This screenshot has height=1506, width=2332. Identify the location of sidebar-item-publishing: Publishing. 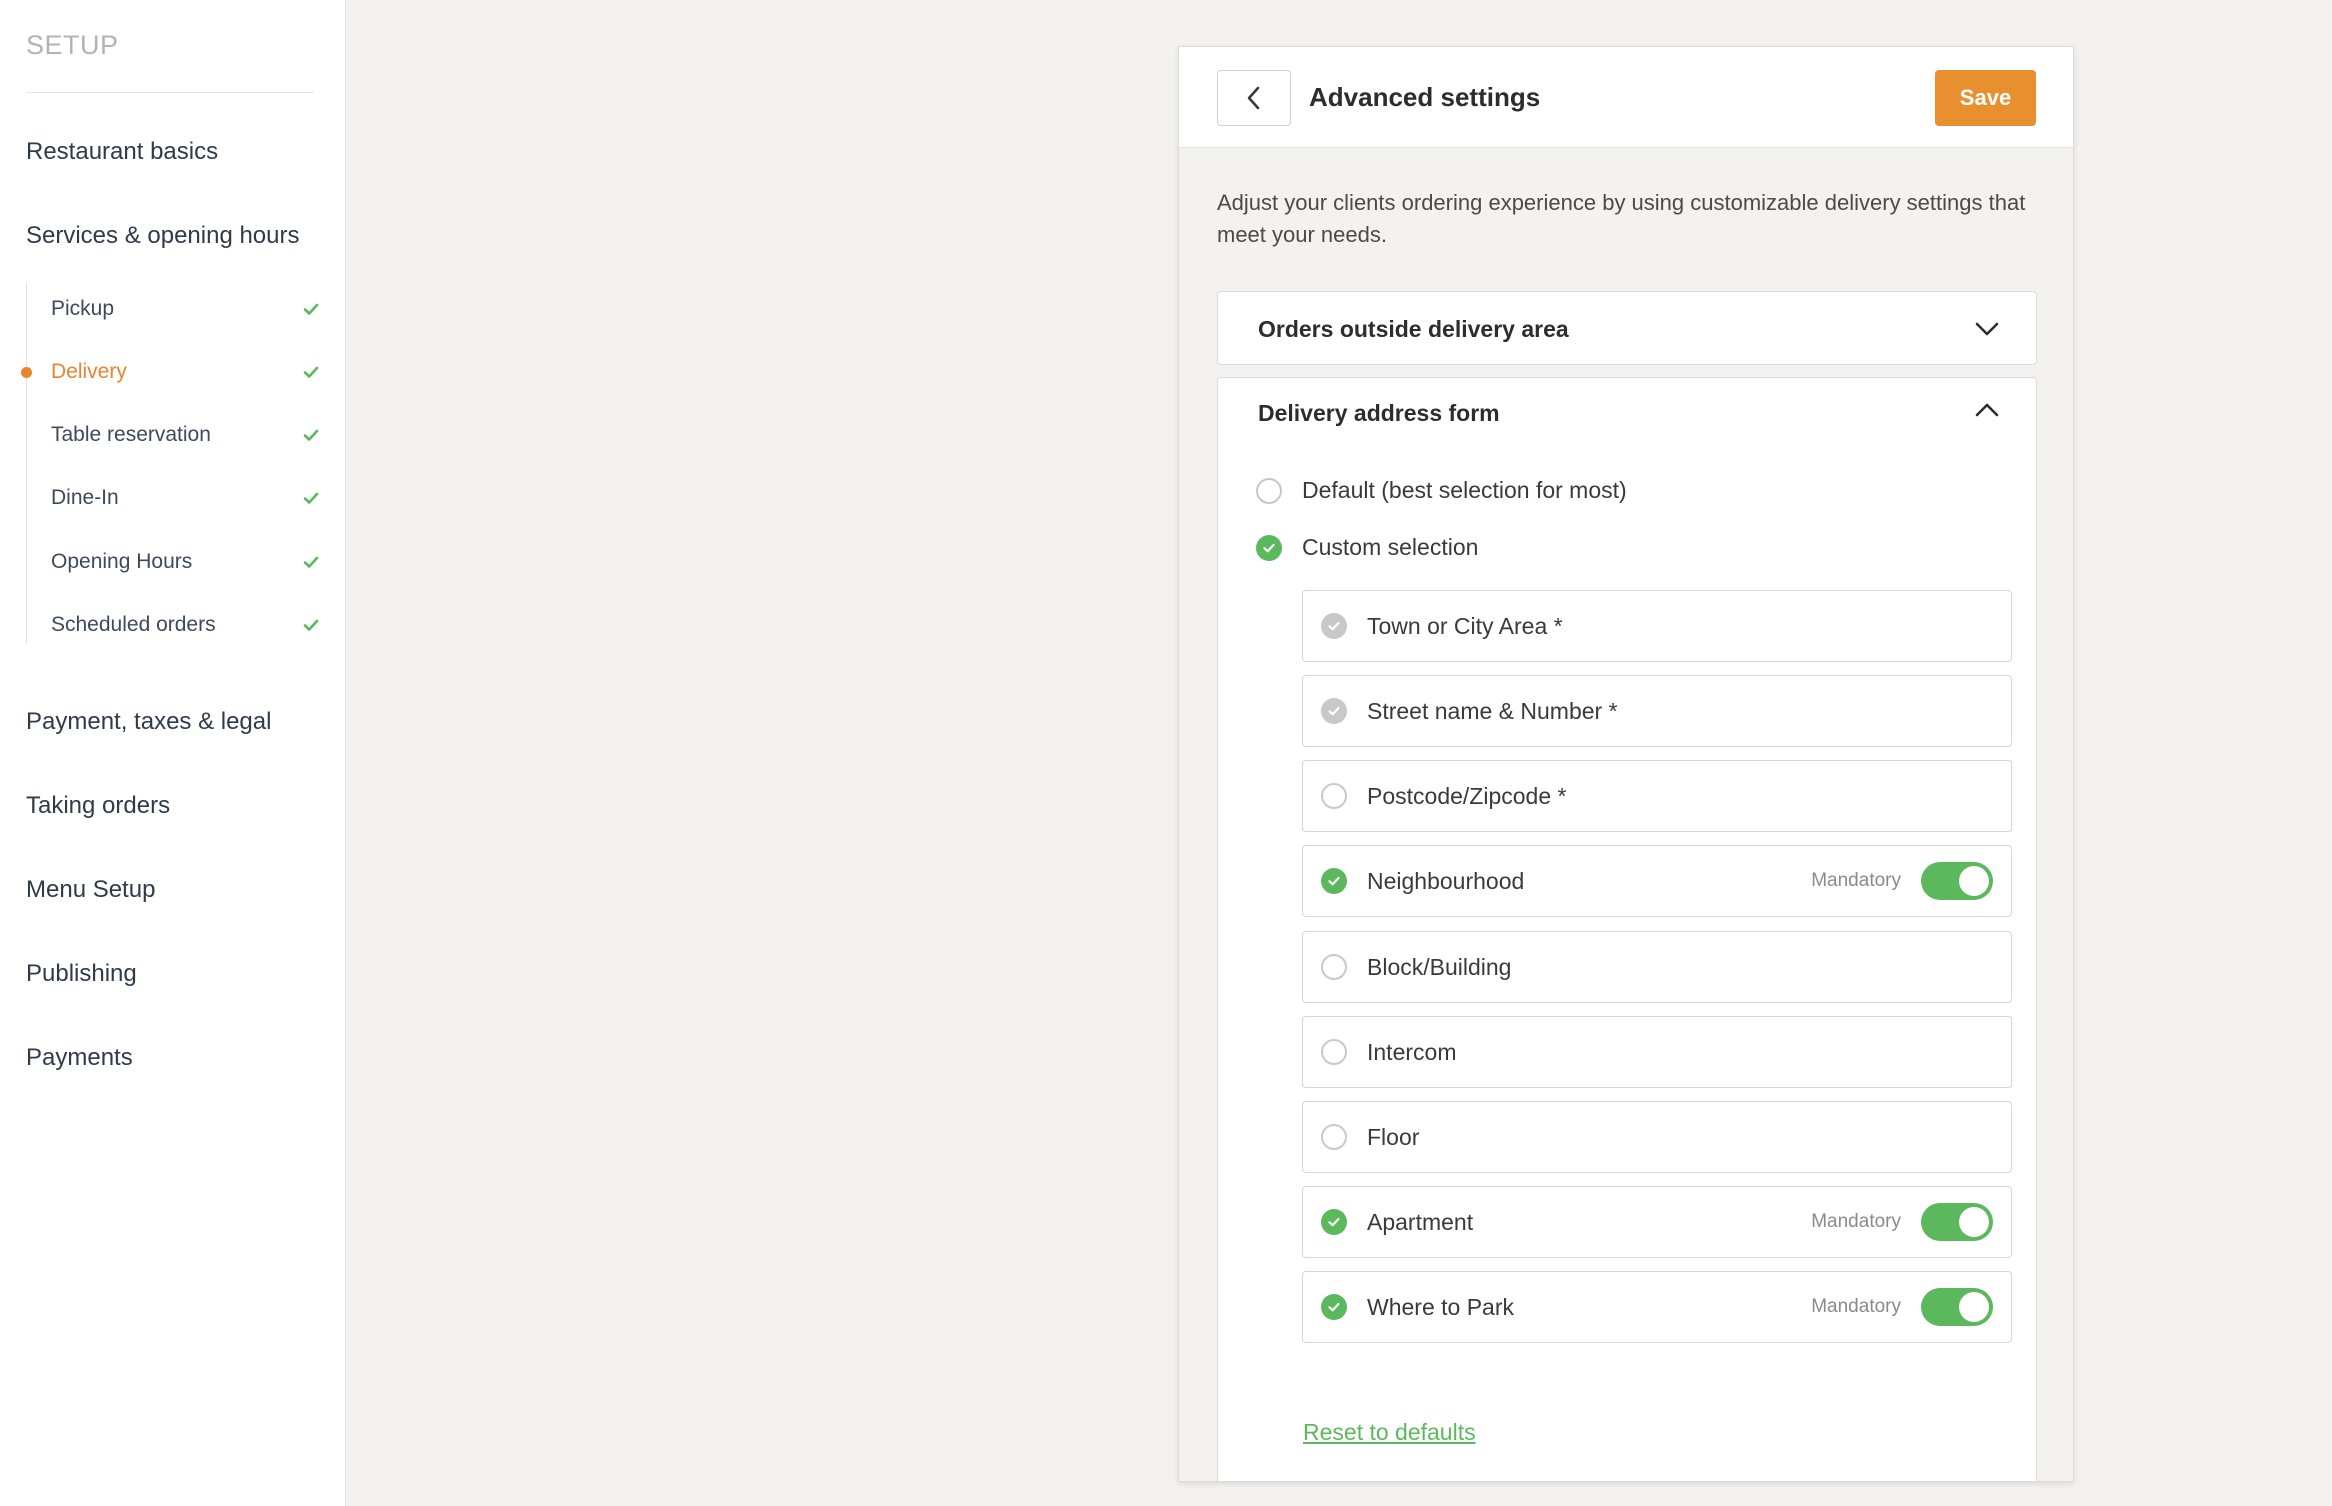
(81, 974).